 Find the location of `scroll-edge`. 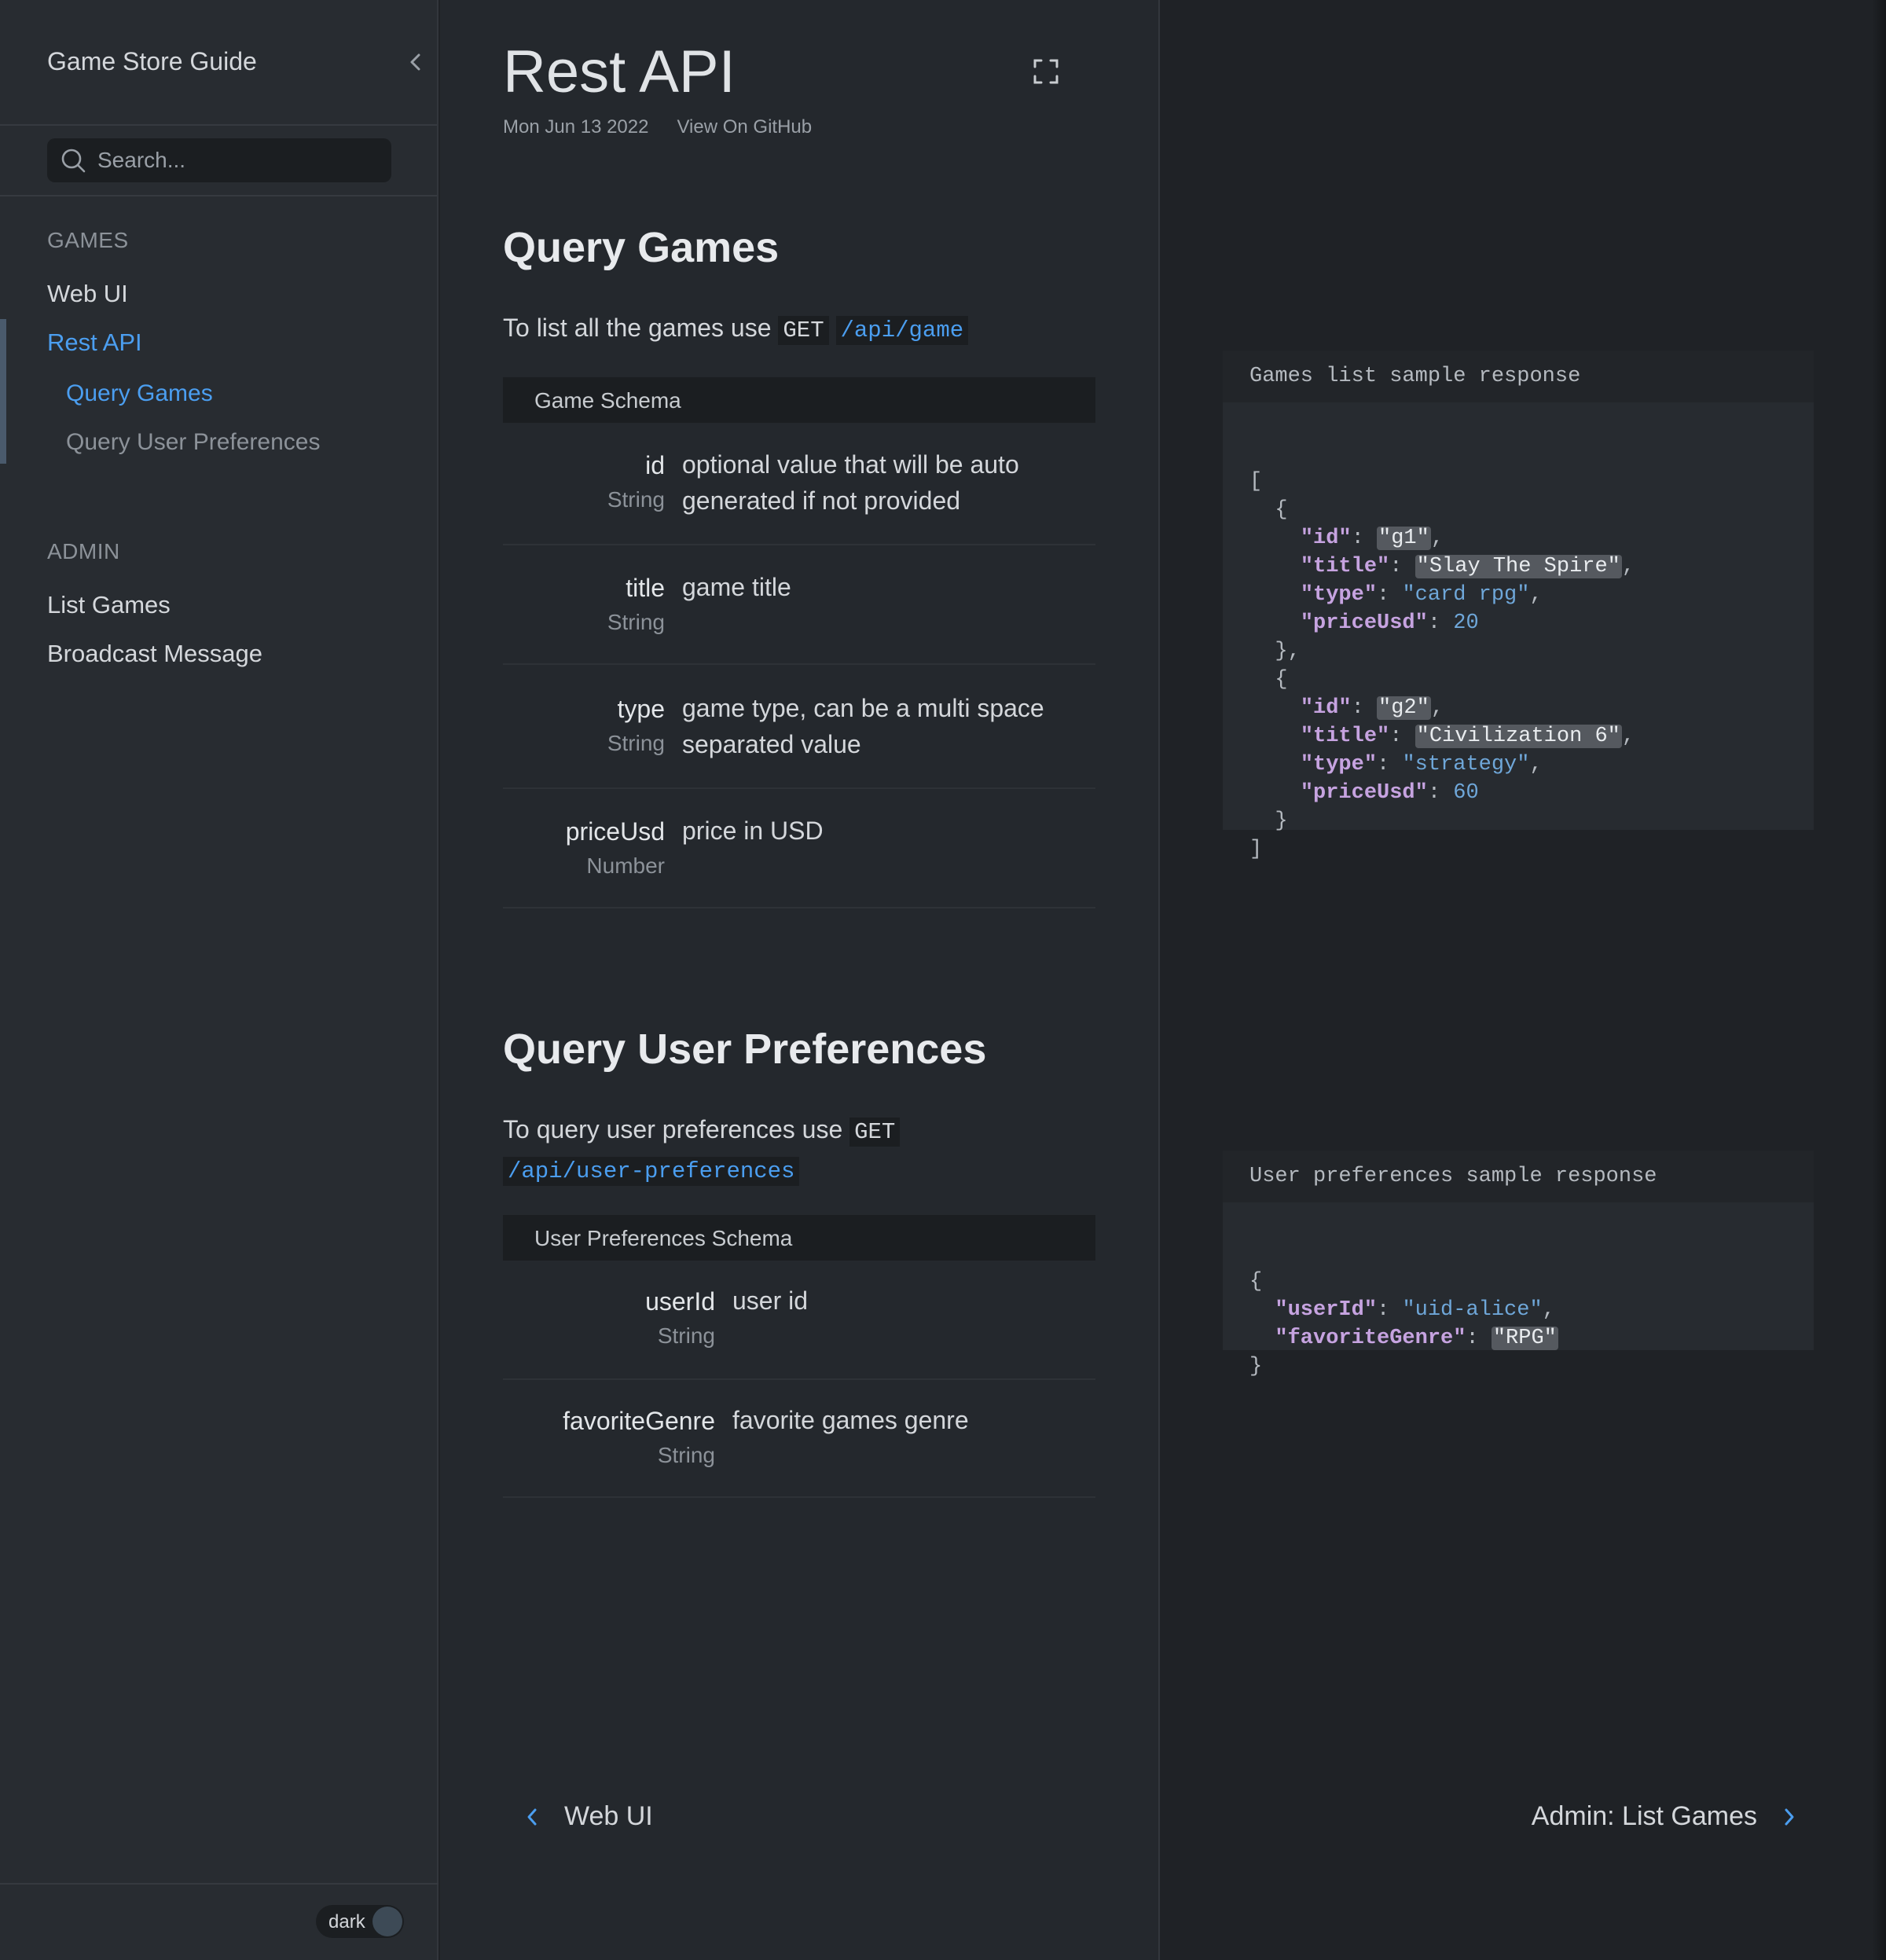

scroll-edge is located at coordinates (1879, 980).